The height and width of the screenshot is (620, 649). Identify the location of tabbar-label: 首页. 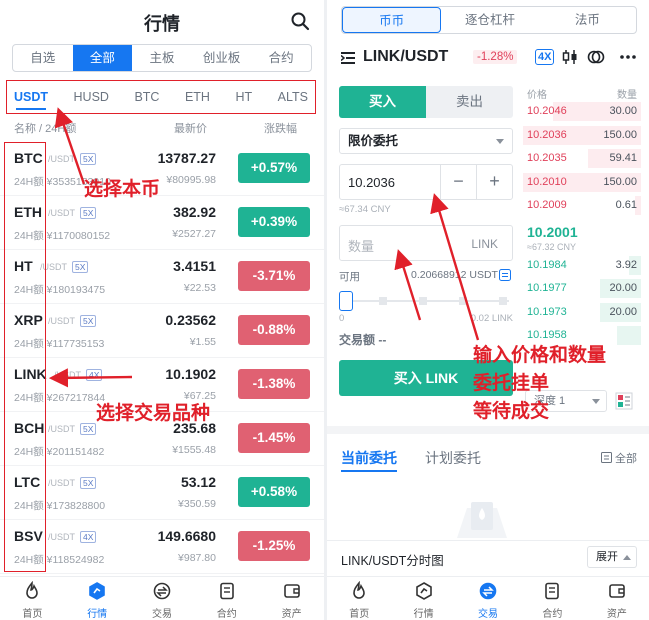
(359, 614).